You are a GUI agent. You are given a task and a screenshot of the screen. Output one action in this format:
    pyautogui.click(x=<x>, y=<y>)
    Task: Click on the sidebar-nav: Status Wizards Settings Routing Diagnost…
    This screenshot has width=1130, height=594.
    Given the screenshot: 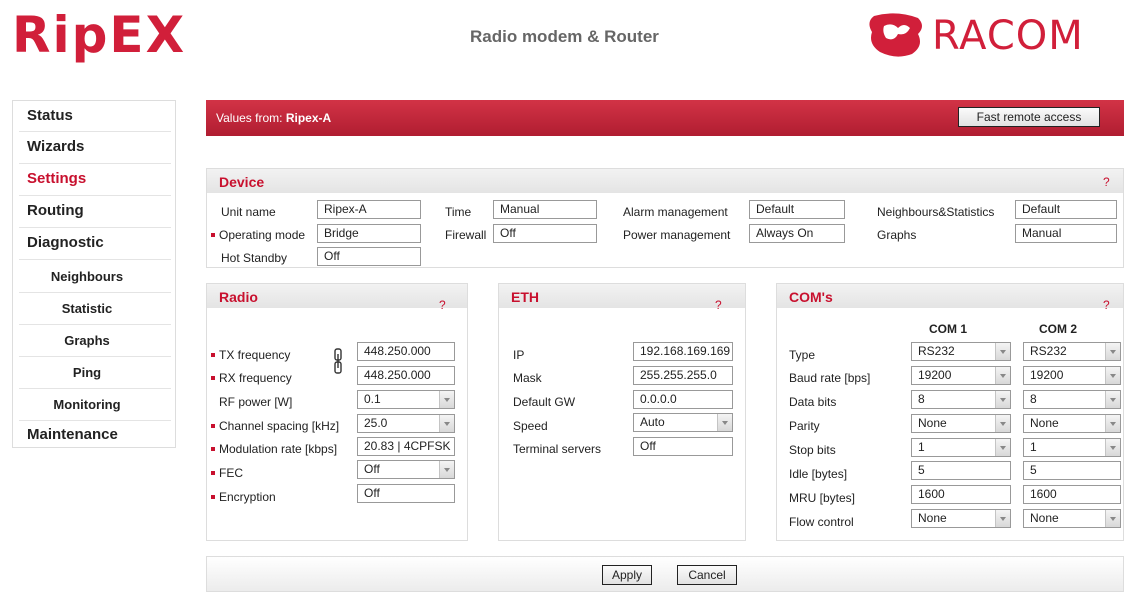 What is the action you would take?
    pyautogui.click(x=94, y=274)
    